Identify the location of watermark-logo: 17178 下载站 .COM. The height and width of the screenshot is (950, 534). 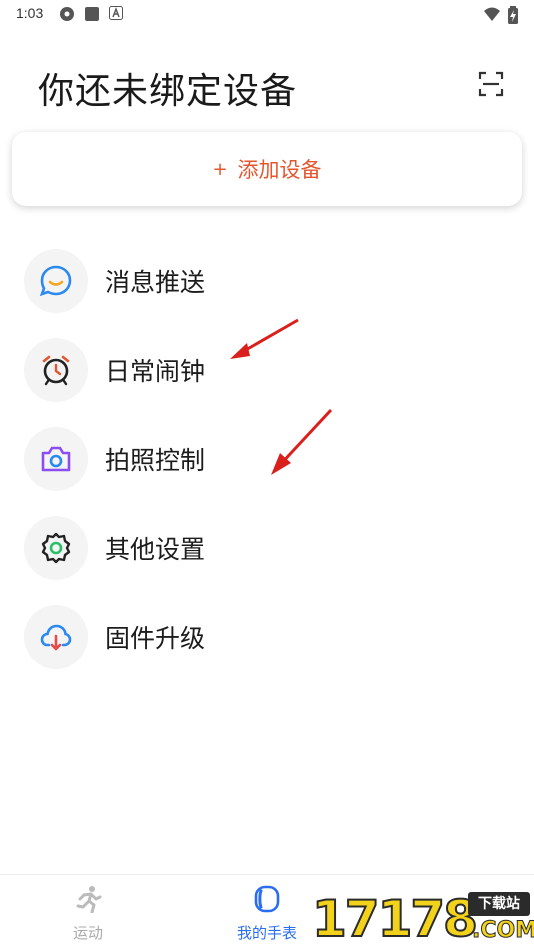
(422, 919).